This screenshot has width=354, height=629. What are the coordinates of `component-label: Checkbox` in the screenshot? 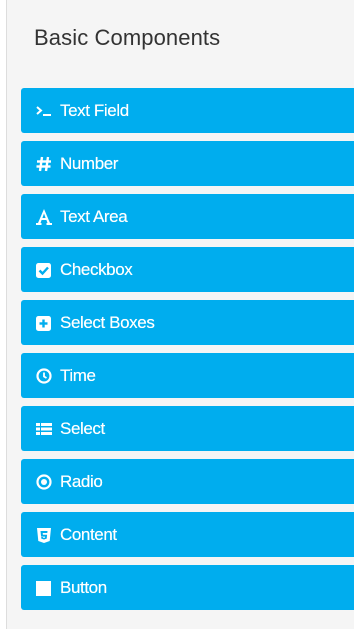 It's located at (96, 269).